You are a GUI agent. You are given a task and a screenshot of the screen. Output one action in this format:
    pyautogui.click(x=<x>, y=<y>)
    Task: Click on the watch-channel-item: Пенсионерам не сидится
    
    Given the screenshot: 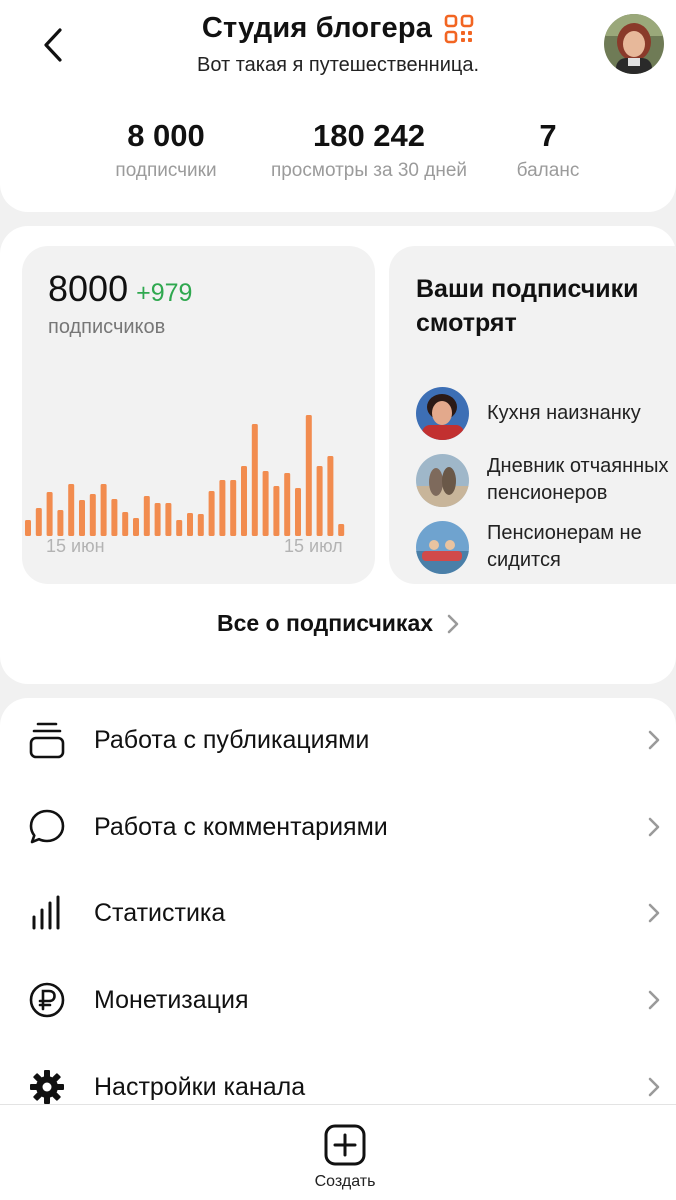 What is the action you would take?
    pyautogui.click(x=546, y=547)
    